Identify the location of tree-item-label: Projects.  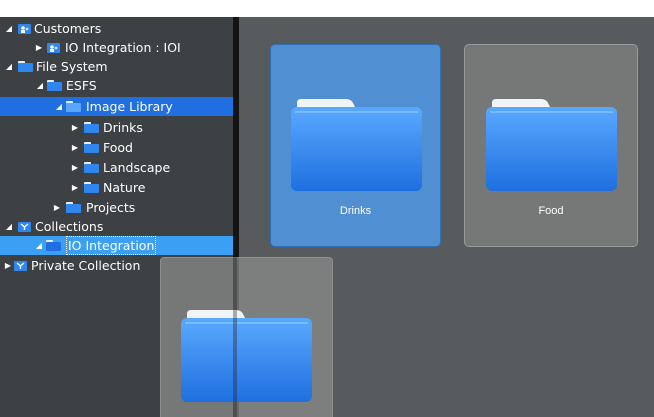
(111, 207).